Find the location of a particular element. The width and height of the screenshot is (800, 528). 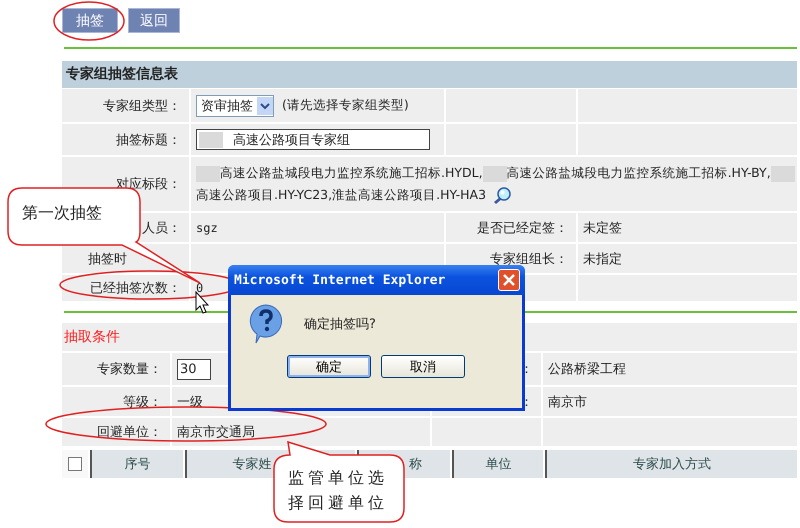

field-label: 人员： is located at coordinates (161, 228).